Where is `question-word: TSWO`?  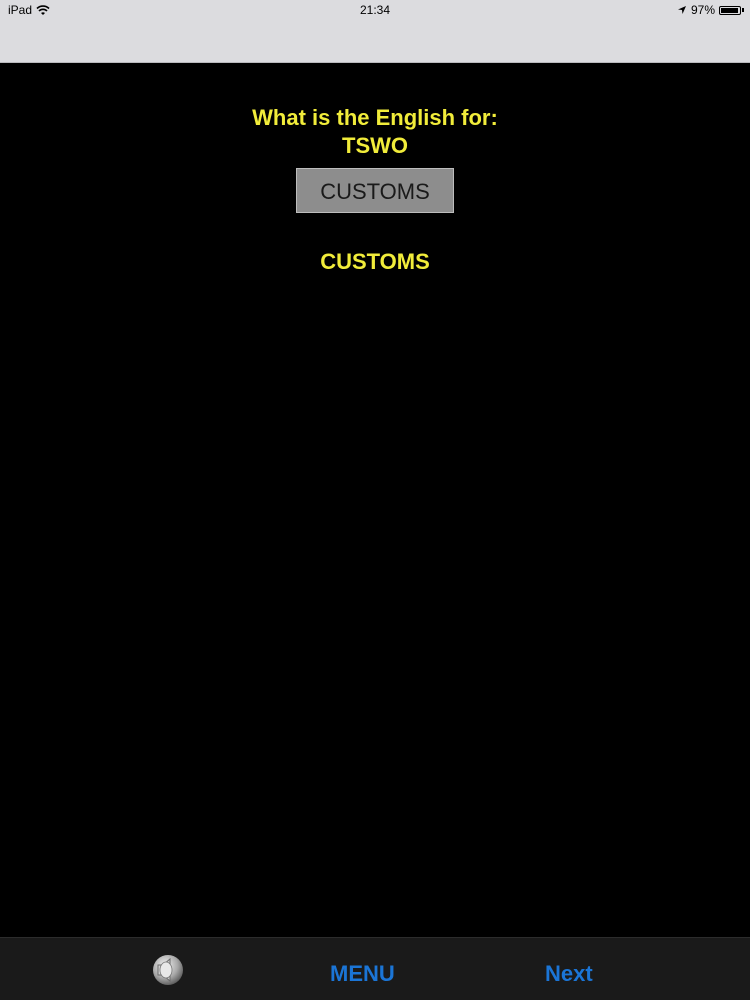
question-word: TSWO is located at coordinates (375, 145).